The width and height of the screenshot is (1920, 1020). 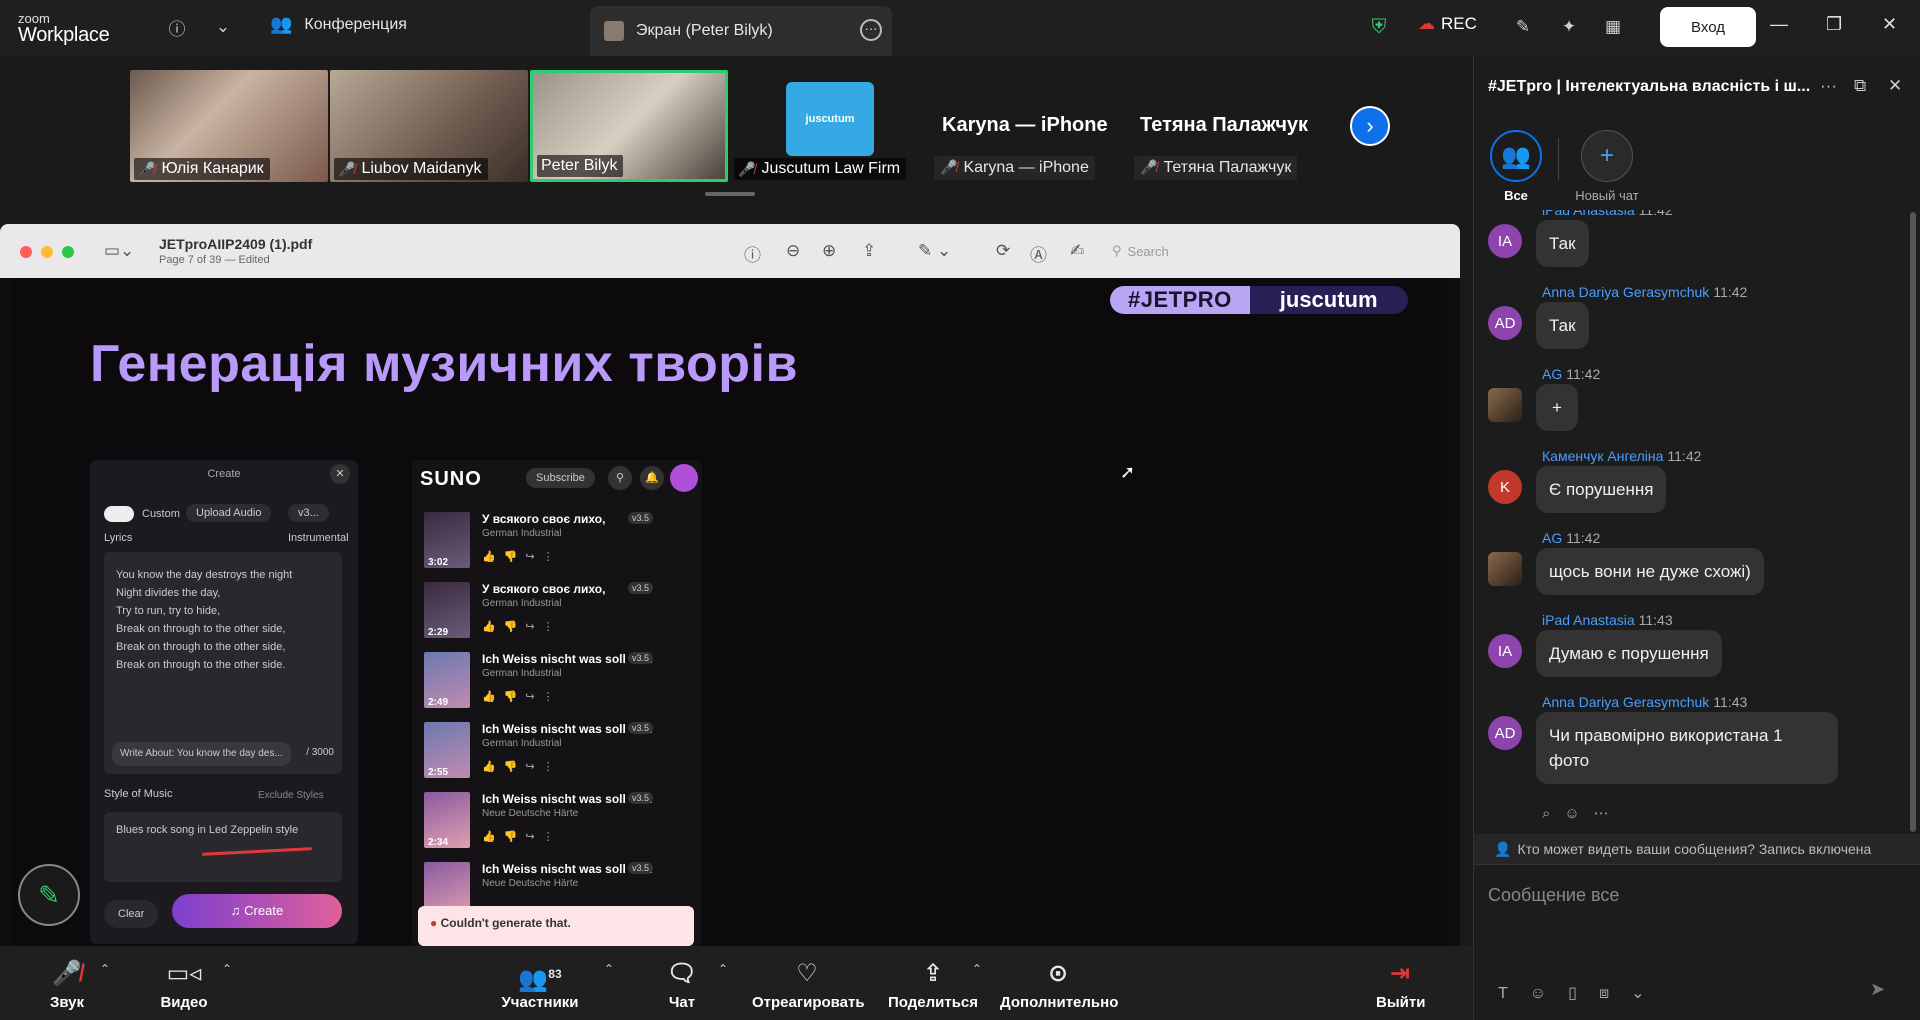 I want to click on audio-button: 🎤̸ Звук, so click(x=67, y=985).